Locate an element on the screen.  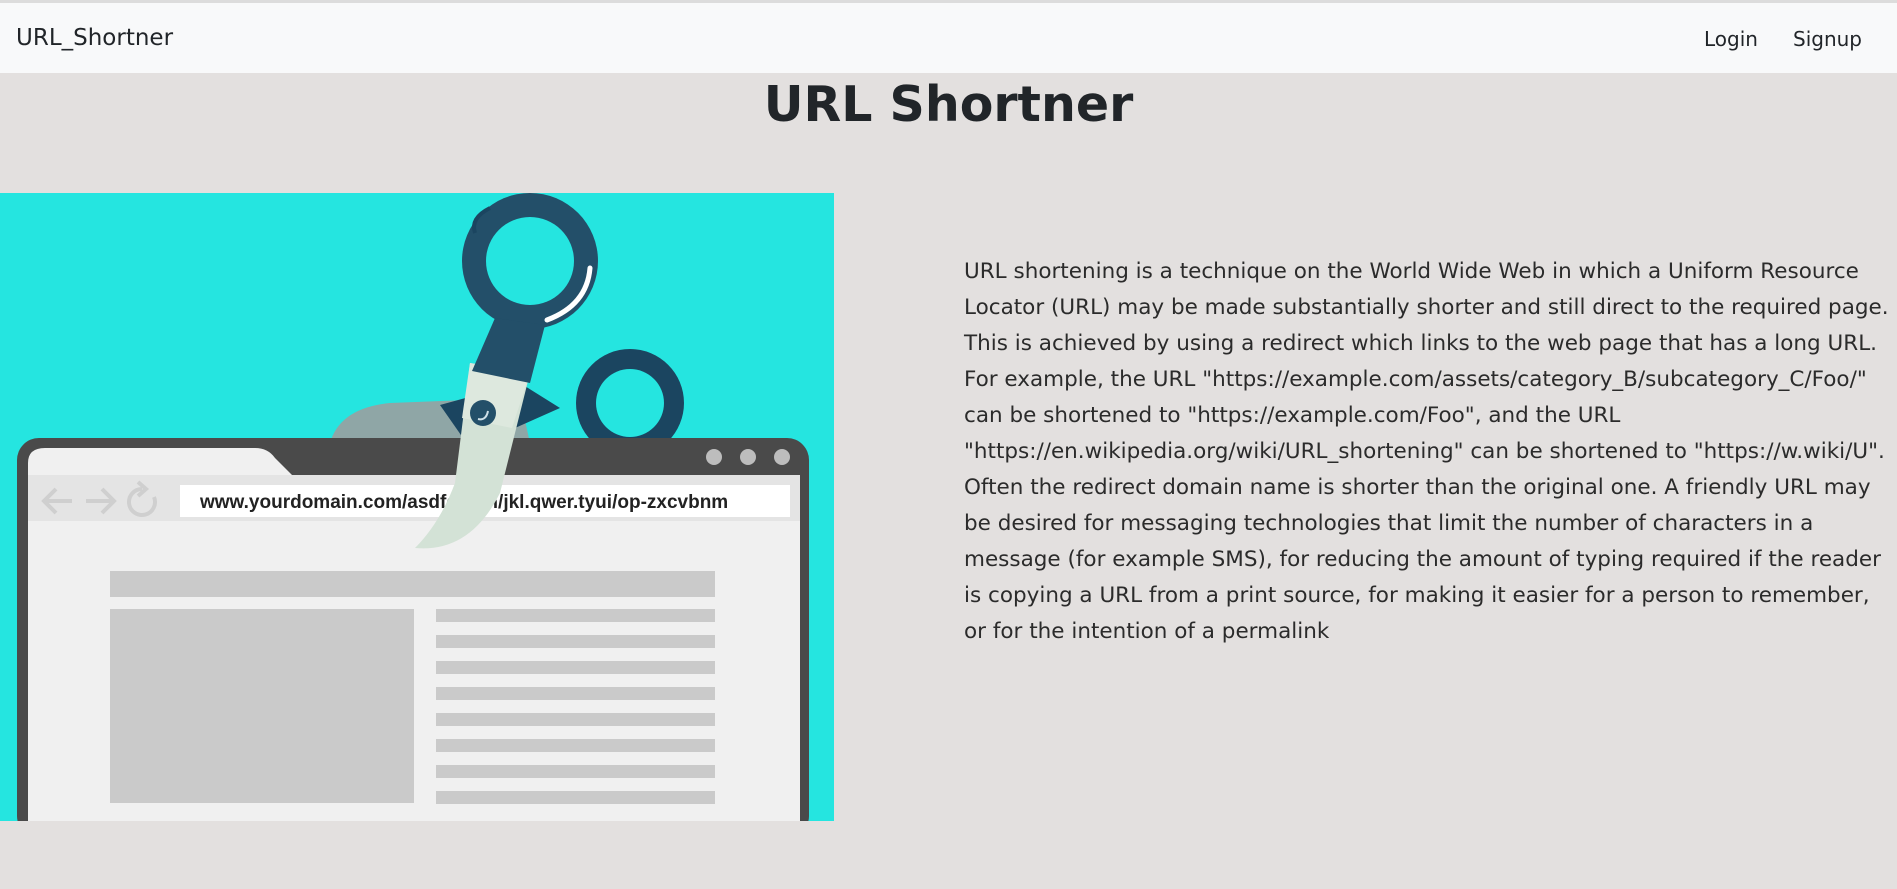
navbar: URL_Shortner Login Signup is located at coordinates (948, 38).